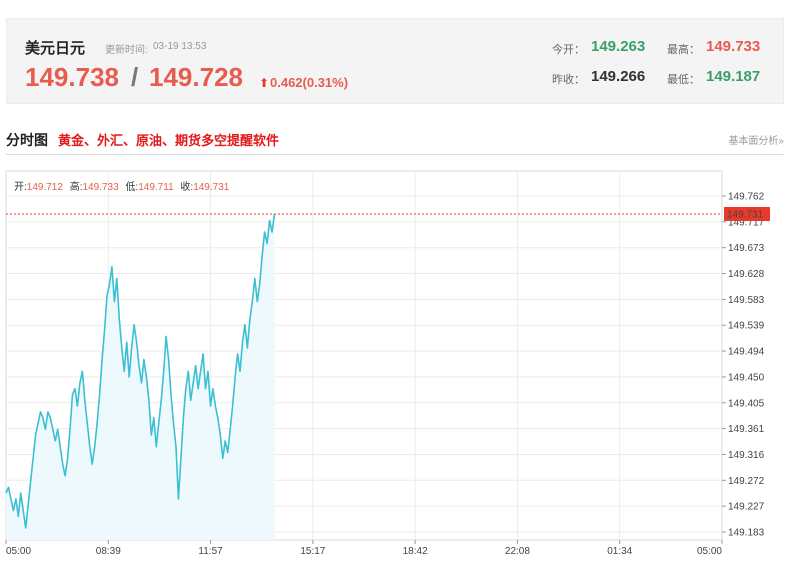  Describe the element at coordinates (746, 403) in the screenshot. I see `y-tick-label: 149.405` at that location.